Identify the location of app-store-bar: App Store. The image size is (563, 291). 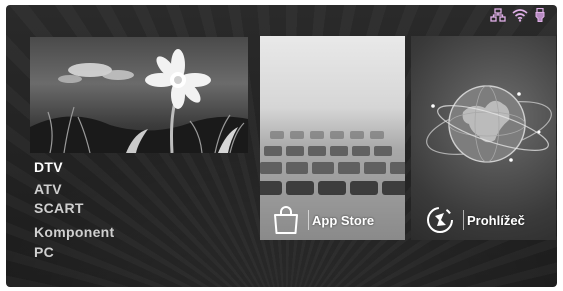
(332, 220).